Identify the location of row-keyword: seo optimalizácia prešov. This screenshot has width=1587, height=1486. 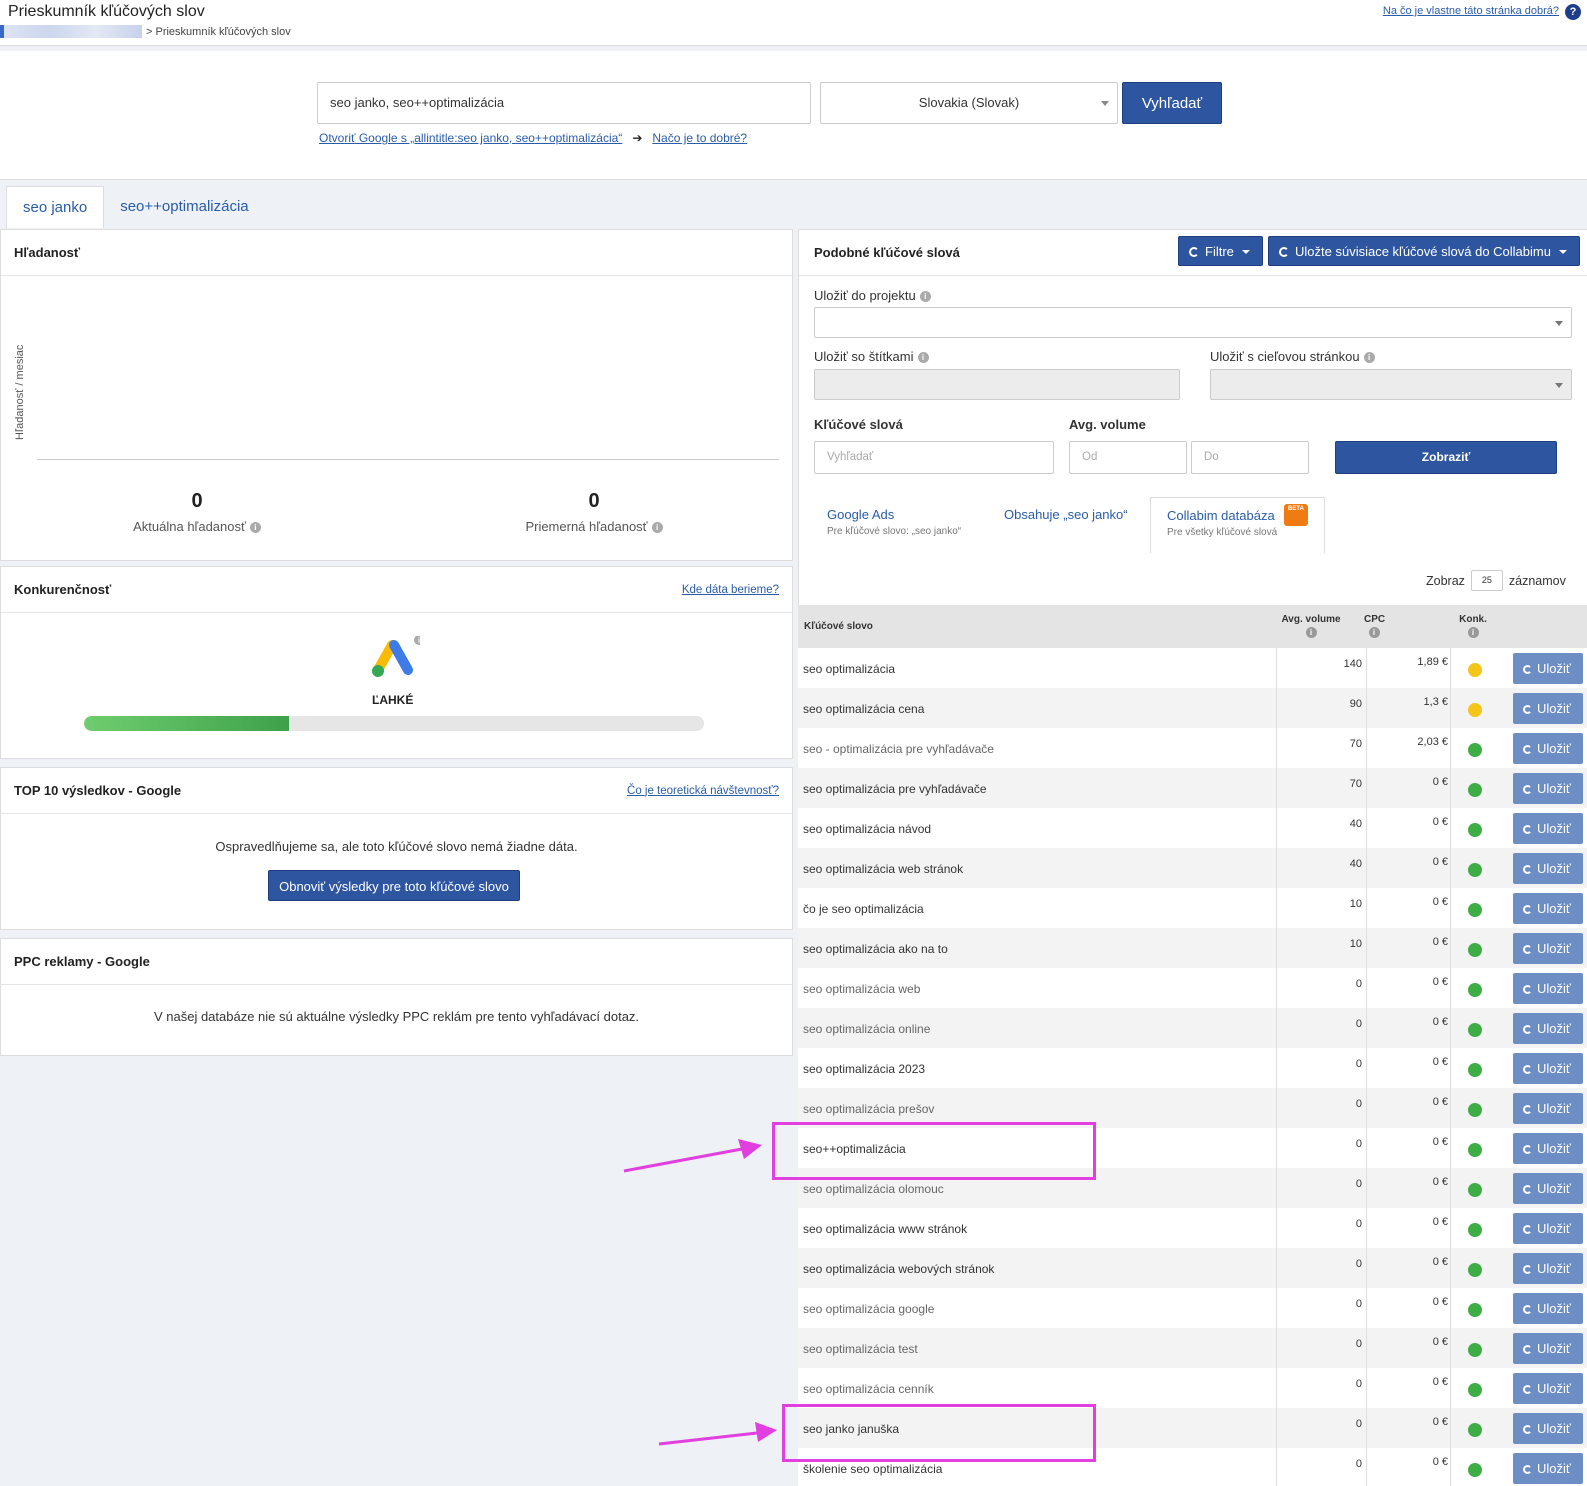
(869, 1109).